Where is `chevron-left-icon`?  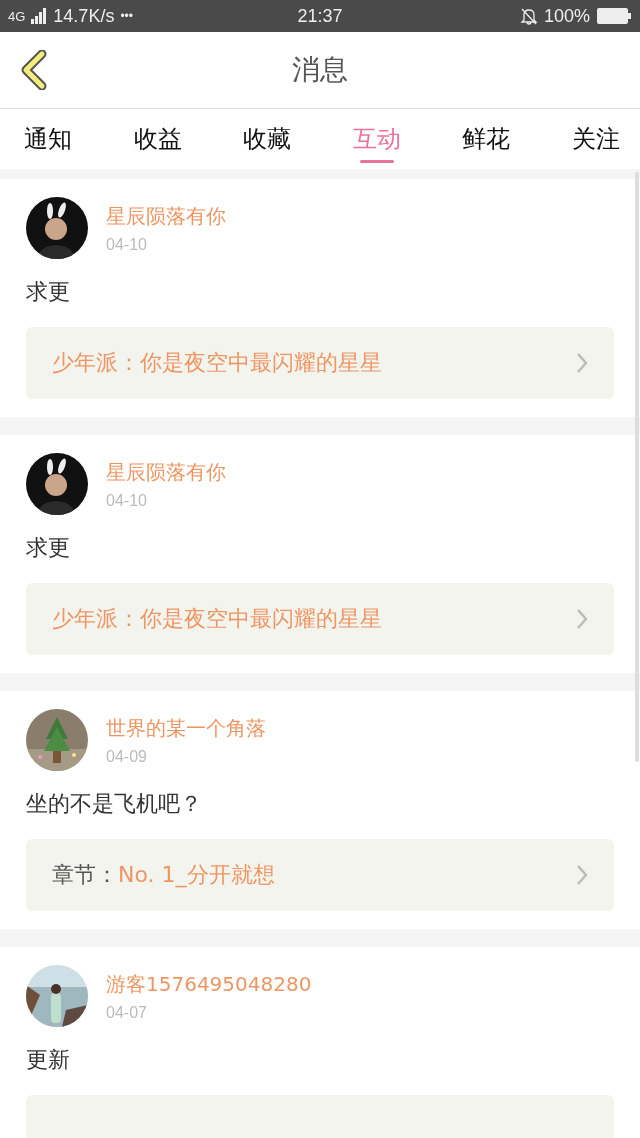 chevron-left-icon is located at coordinates (34, 70).